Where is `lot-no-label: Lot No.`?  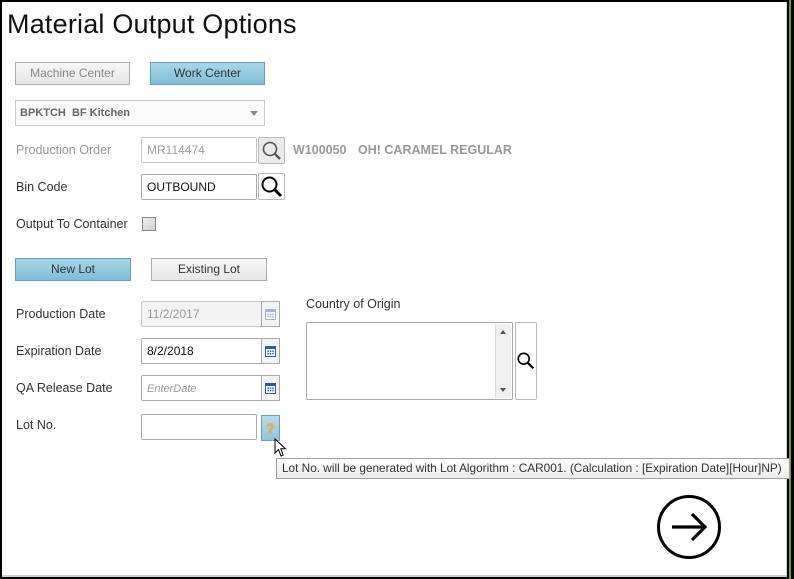
lot-no-label: Lot No. is located at coordinates (36, 425).